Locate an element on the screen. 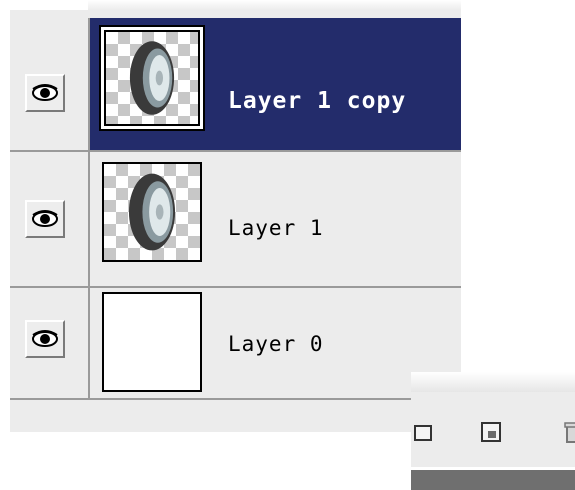 Image resolution: width=575 pixels, height=490 pixels. layer-content: Layer 0 is located at coordinates (275, 343).